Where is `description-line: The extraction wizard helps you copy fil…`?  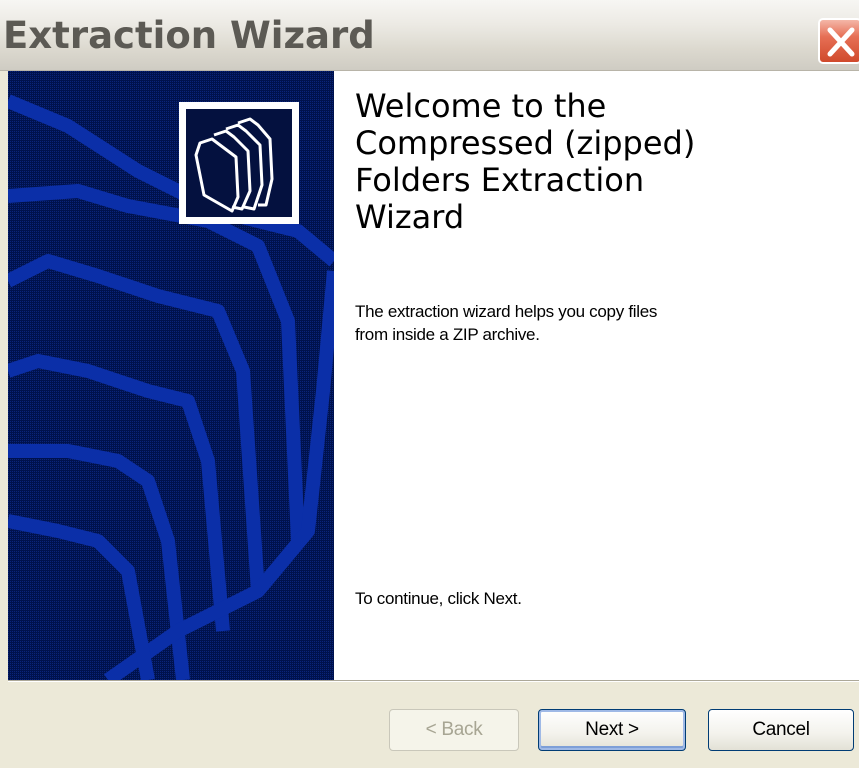 description-line: The extraction wizard helps you copy fil… is located at coordinates (506, 311).